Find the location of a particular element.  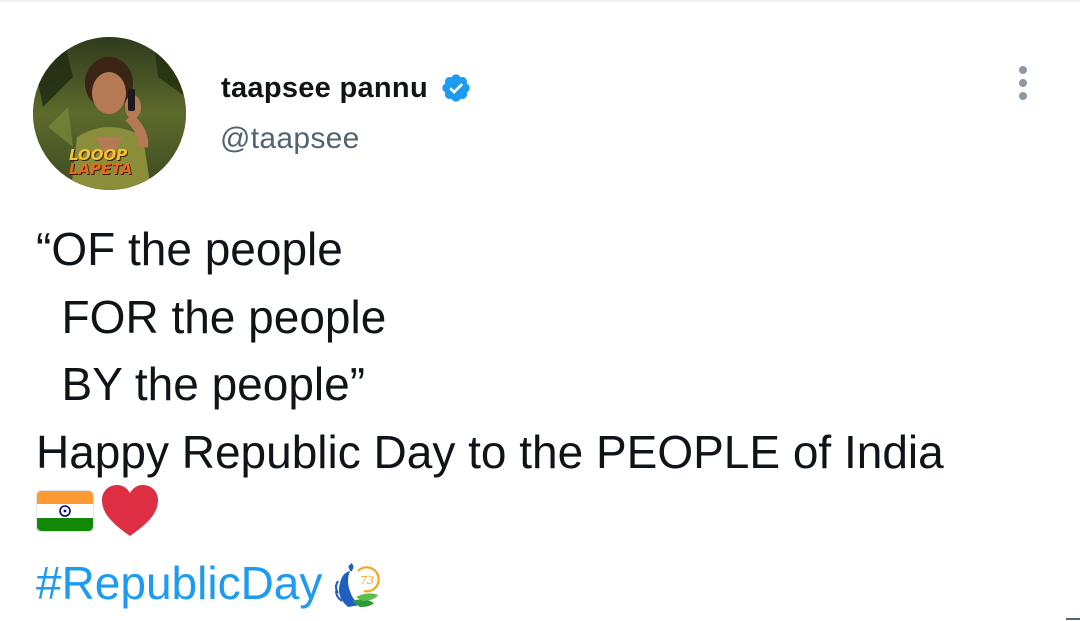

author-name-row: taapsee pannu is located at coordinates (346, 88).